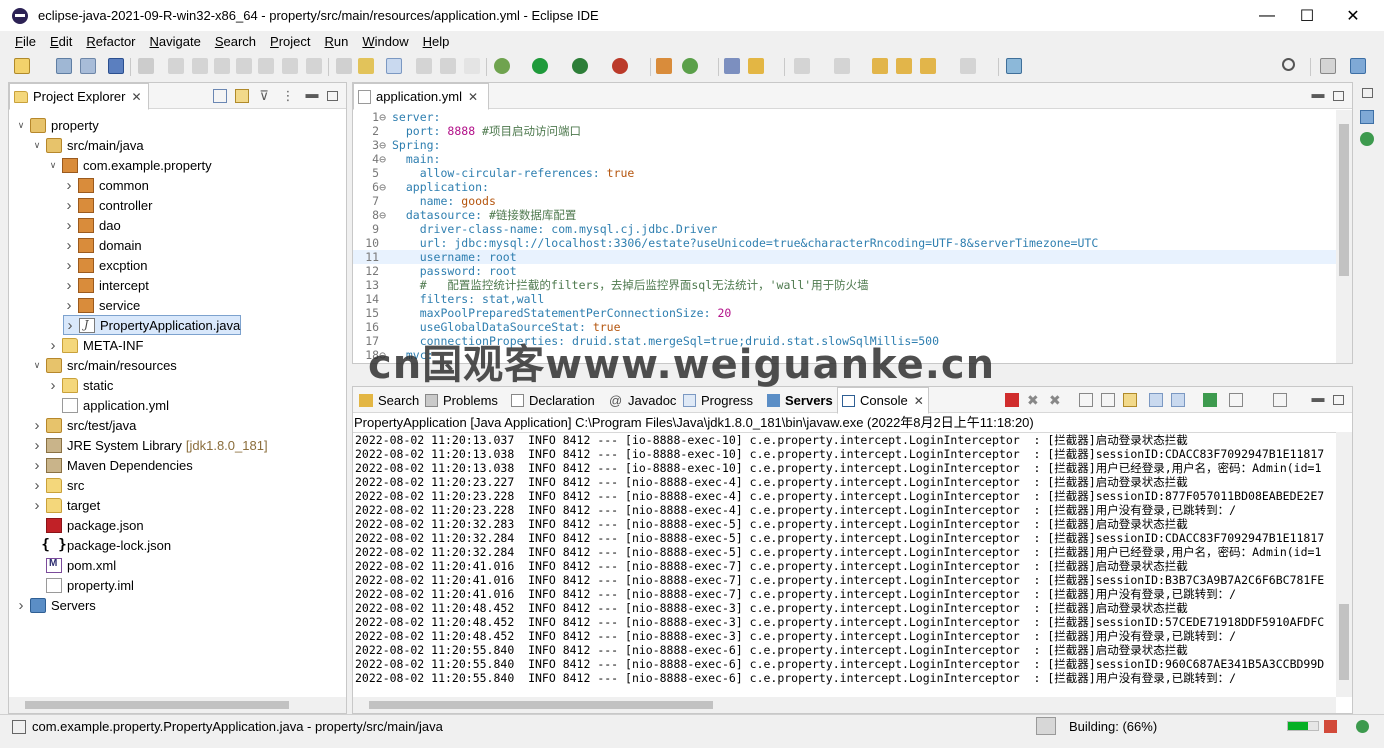 The height and width of the screenshot is (748, 1384). Describe the element at coordinates (1156, 400) in the screenshot. I see `show-console-on-output-icon` at that location.